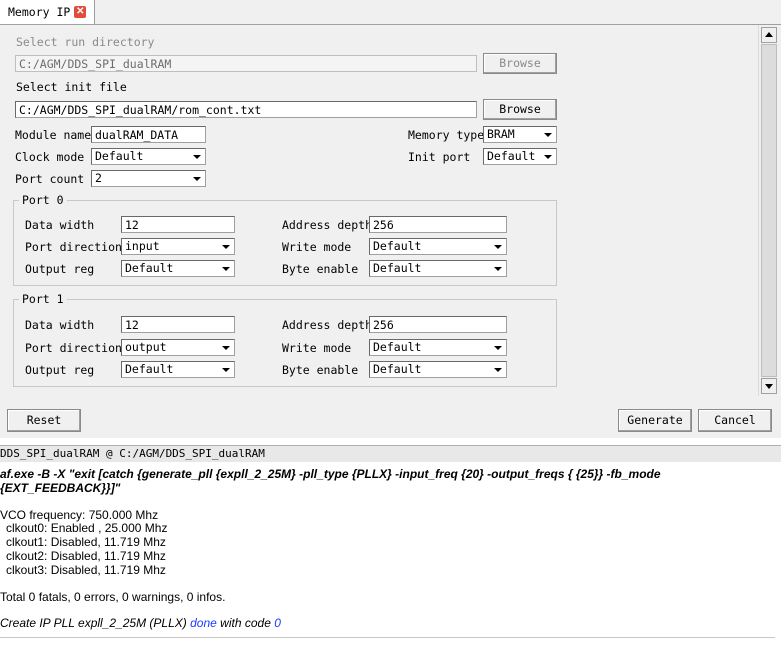 The width and height of the screenshot is (781, 651). I want to click on close-icon: ✕, so click(80, 12).